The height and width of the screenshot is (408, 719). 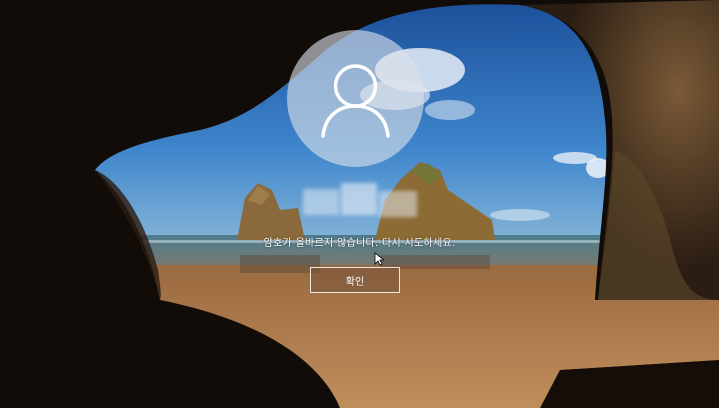 I want to click on user-avatar, so click(x=355, y=98).